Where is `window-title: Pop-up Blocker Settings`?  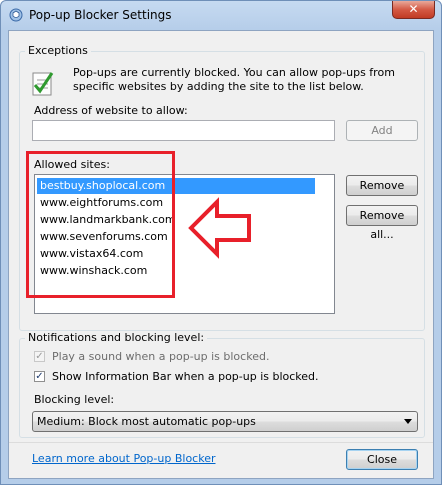 window-title: Pop-up Blocker Settings is located at coordinates (100, 15).